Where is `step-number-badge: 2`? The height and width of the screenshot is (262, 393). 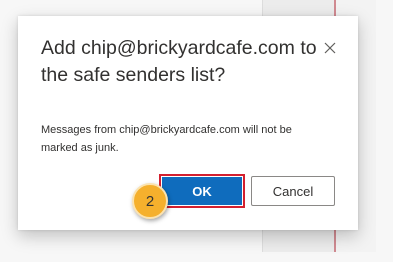 step-number-badge: 2 is located at coordinates (150, 201).